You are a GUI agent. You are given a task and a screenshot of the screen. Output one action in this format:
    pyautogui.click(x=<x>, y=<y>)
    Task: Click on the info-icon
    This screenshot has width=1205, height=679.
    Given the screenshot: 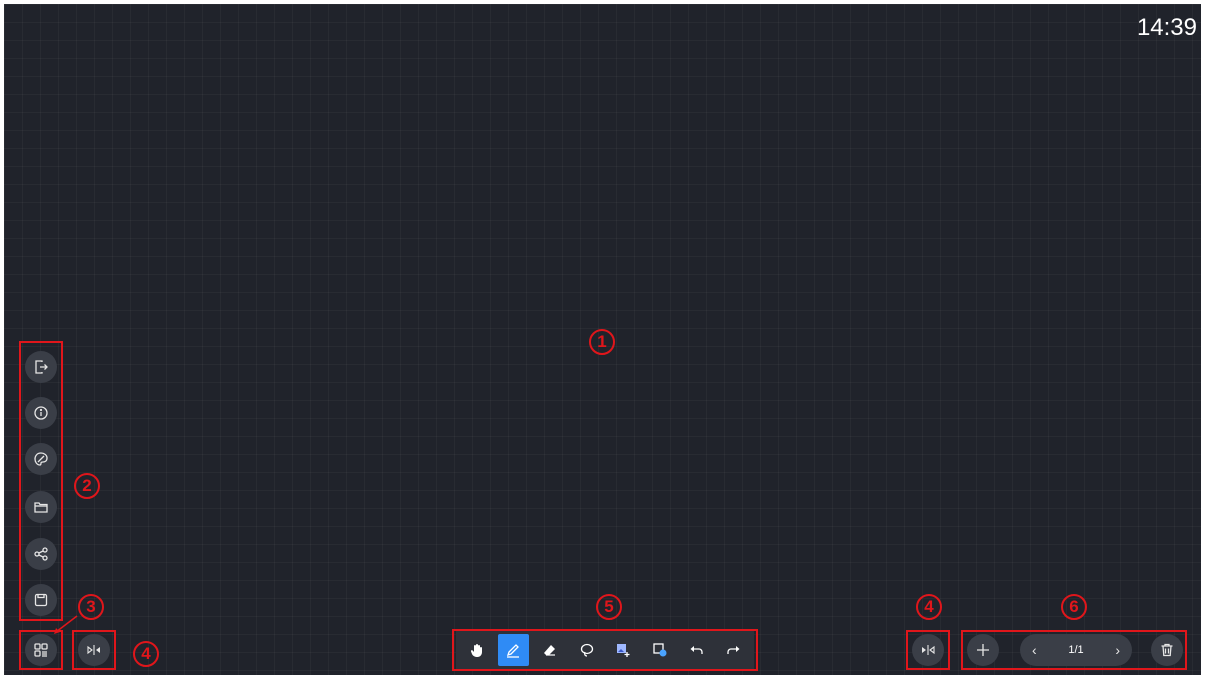 What is the action you would take?
    pyautogui.click(x=41, y=413)
    